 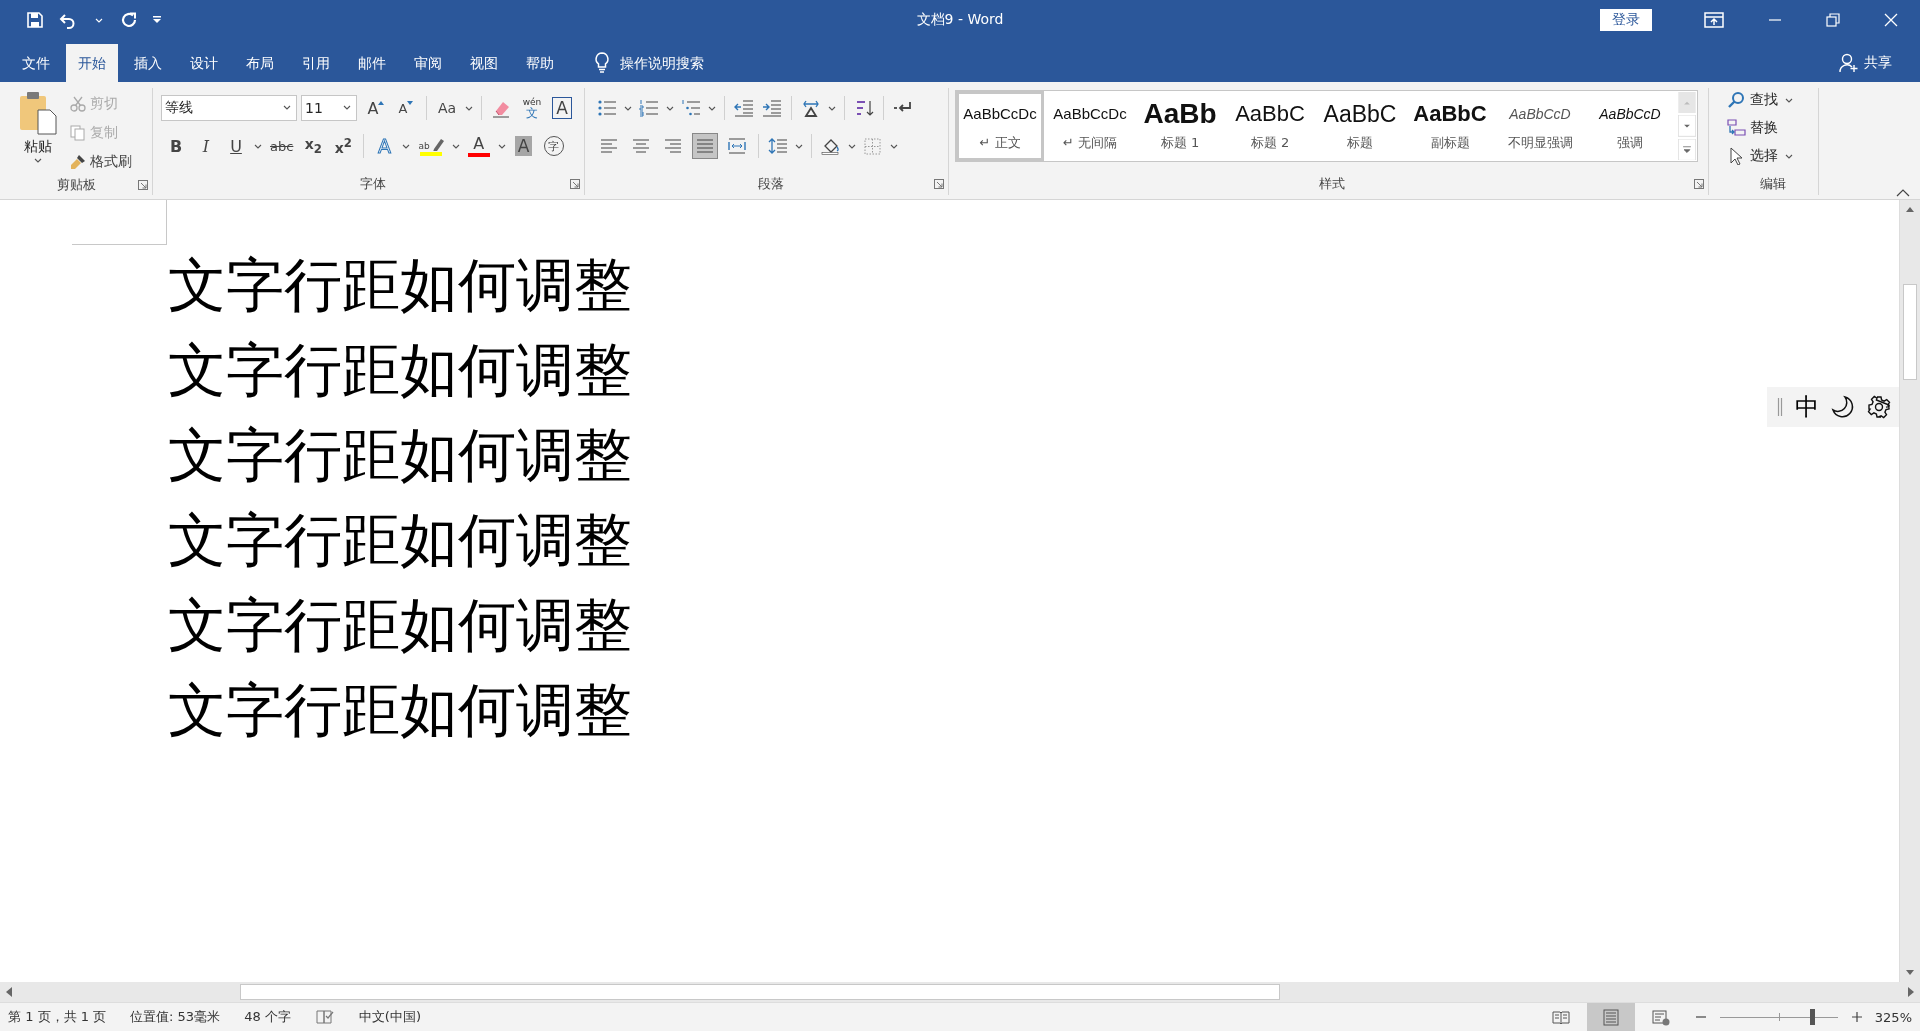 I want to click on ribbon-tab: 开始, so click(x=92, y=63).